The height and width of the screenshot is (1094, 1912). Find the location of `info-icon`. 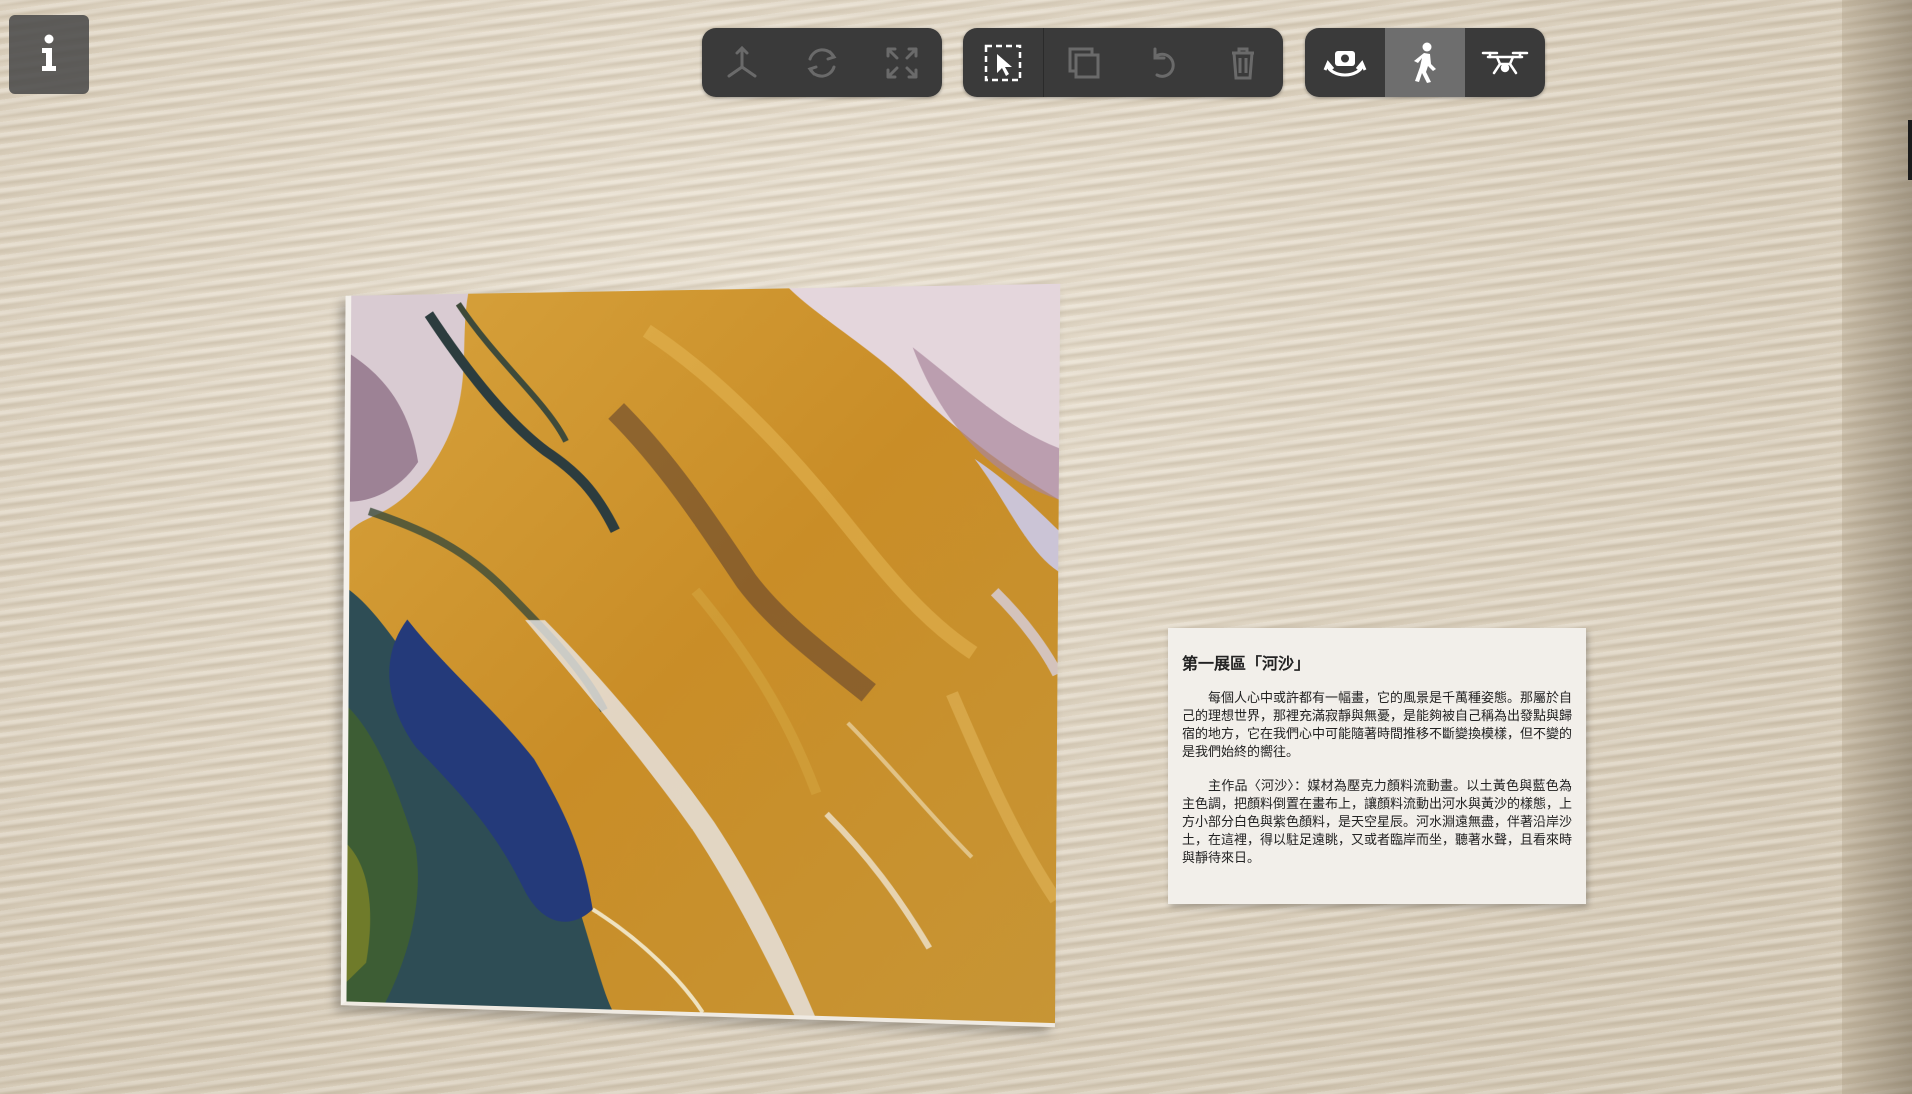

info-icon is located at coordinates (49, 55).